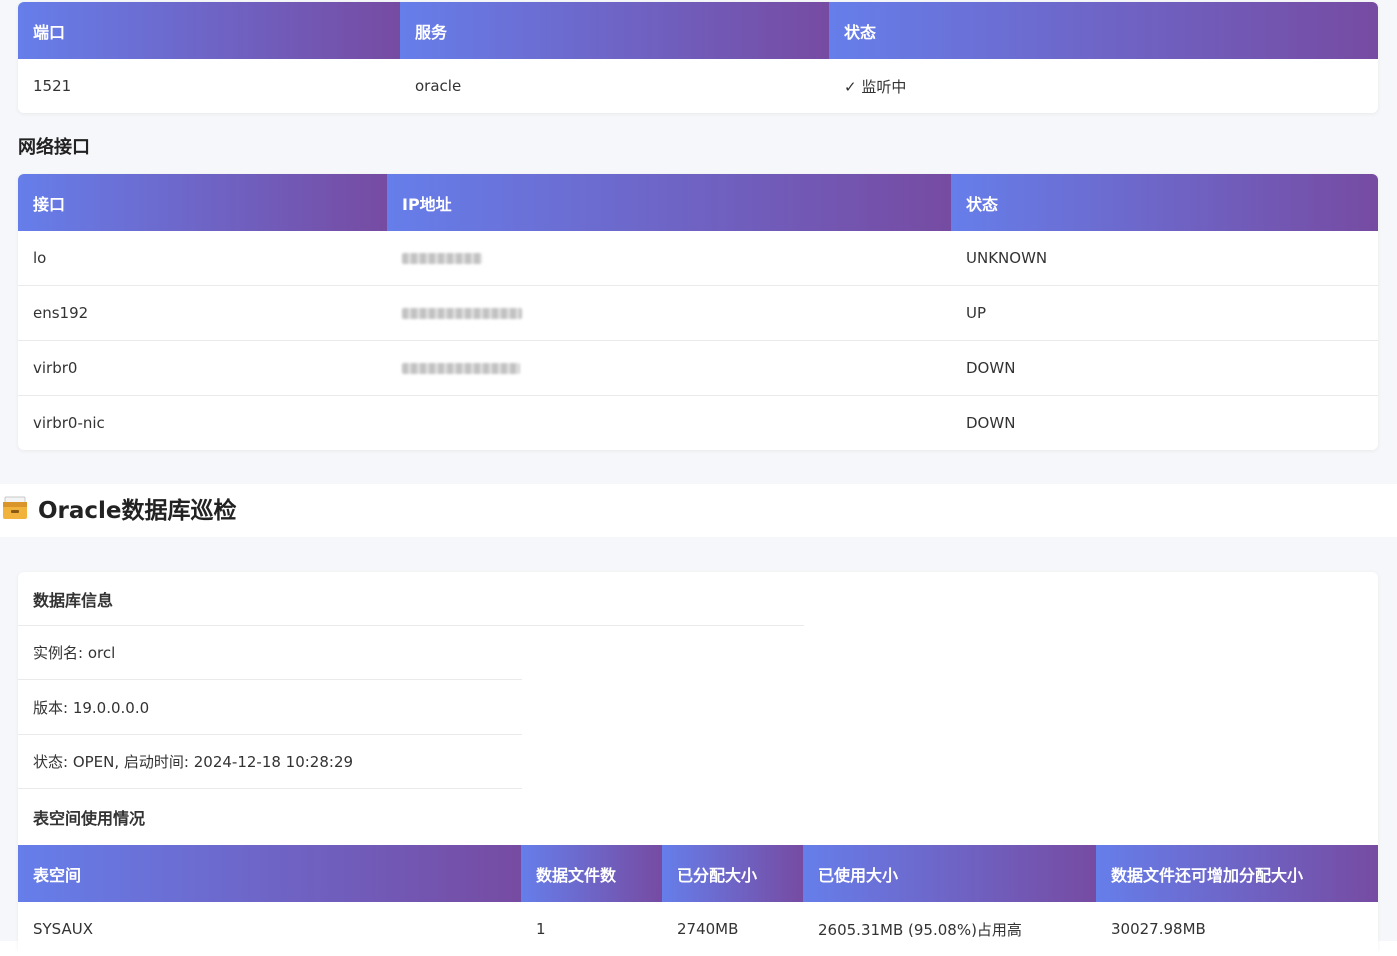 This screenshot has width=1397, height=956. What do you see at coordinates (137, 511) in the screenshot?
I see `oracle-section-title: Oracle数据库巡检` at bounding box center [137, 511].